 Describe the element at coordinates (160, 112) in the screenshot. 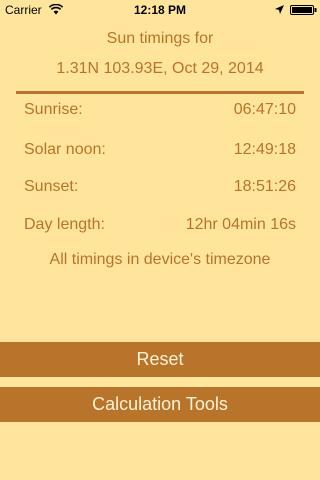

I see `sunrise-row: Sunrise: 06:47:10` at that location.